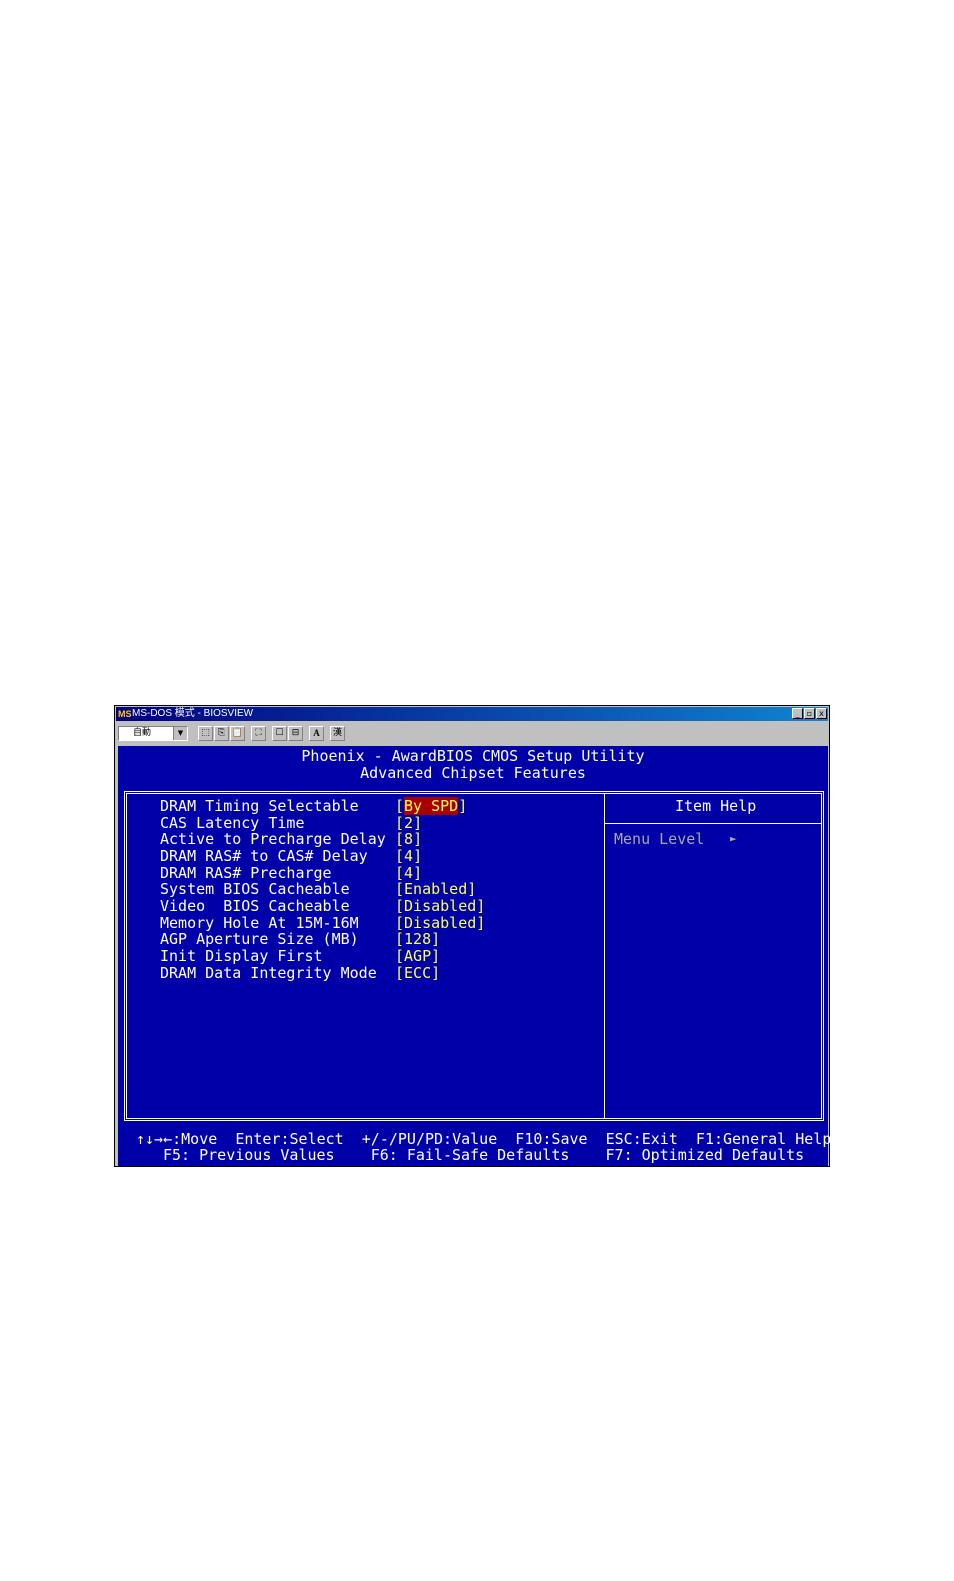 This screenshot has width=954, height=1581. I want to click on selected-value: By SPD, so click(431, 806).